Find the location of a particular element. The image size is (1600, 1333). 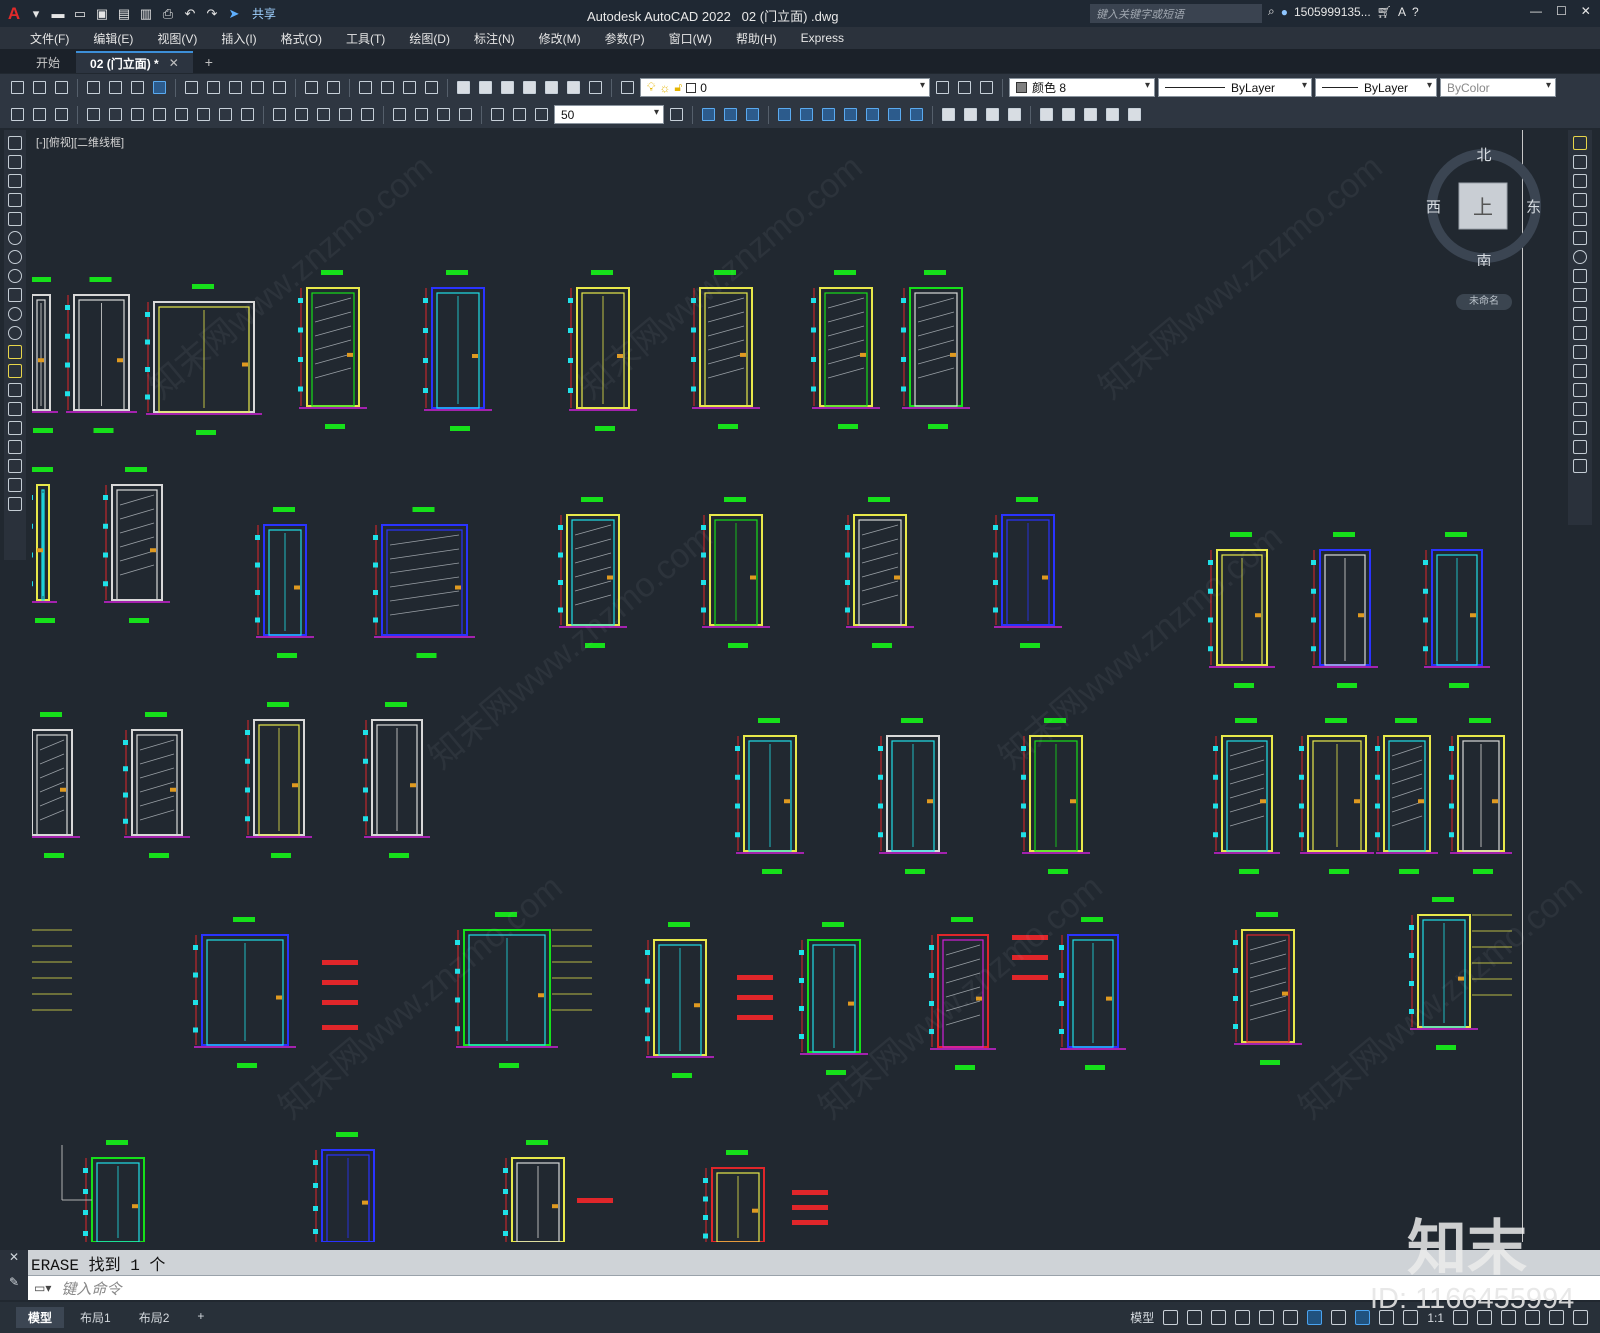

blend-icon is located at coordinates (1580, 447).